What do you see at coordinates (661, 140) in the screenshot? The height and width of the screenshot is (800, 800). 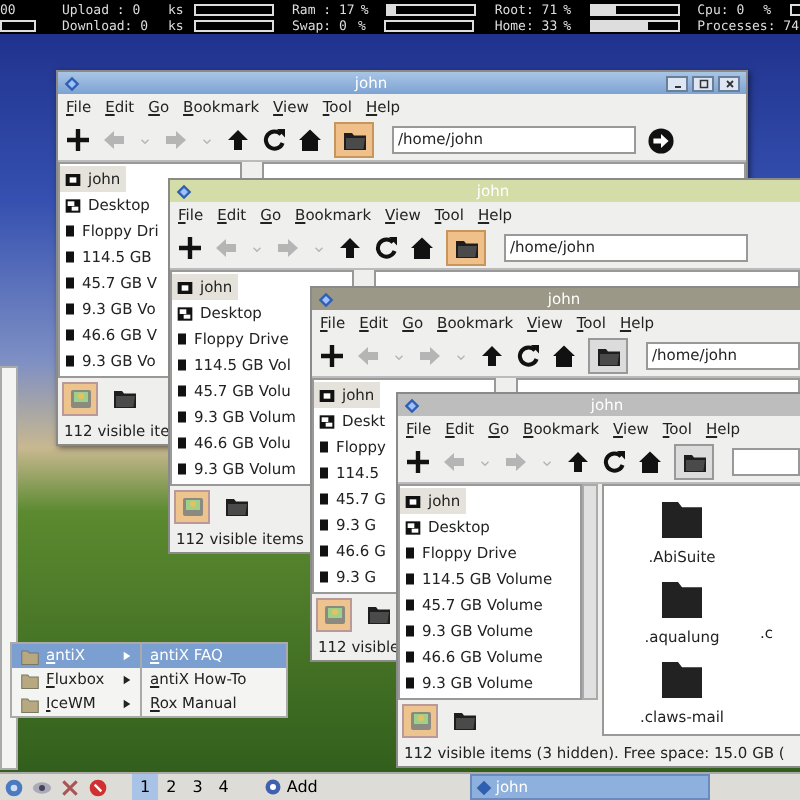 I see `go-arrow-icon` at bounding box center [661, 140].